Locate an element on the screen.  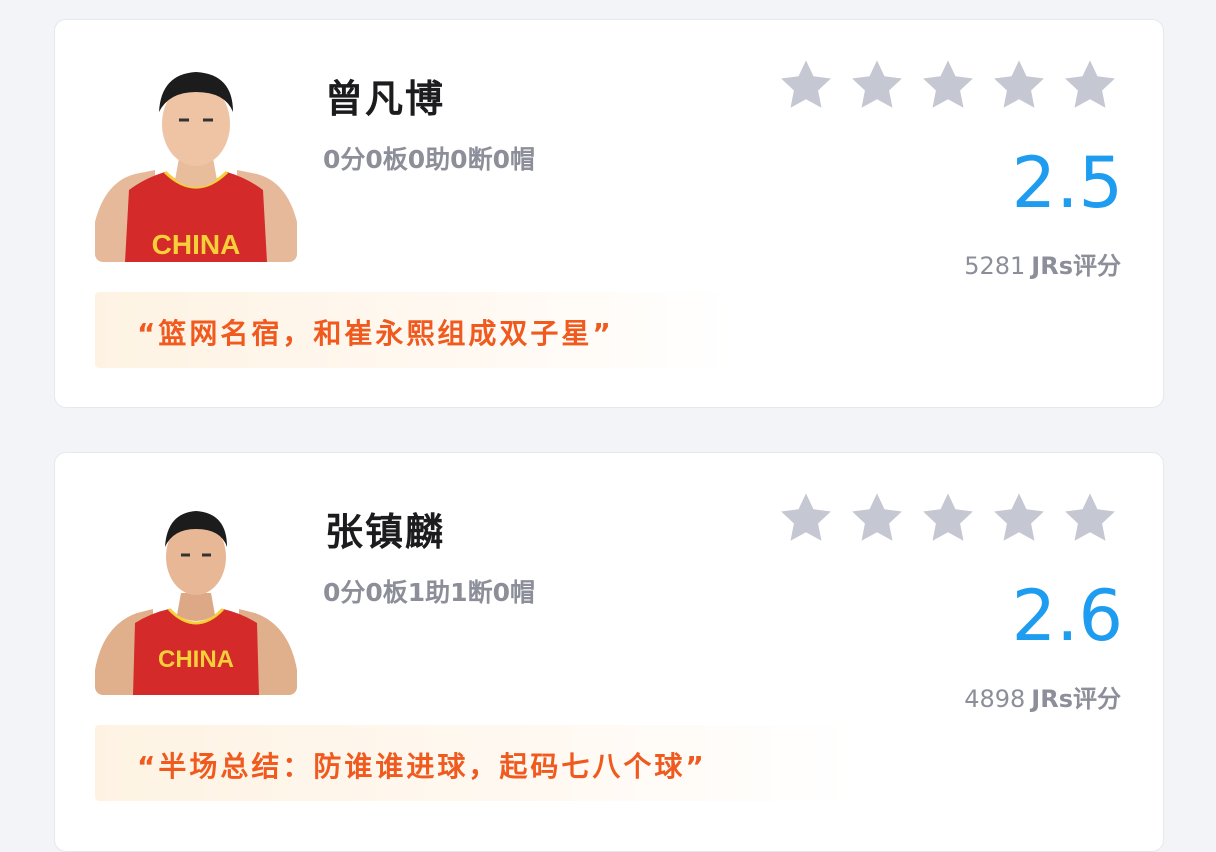
rating-count: 5281 JRs评分 is located at coordinates (1042, 263).